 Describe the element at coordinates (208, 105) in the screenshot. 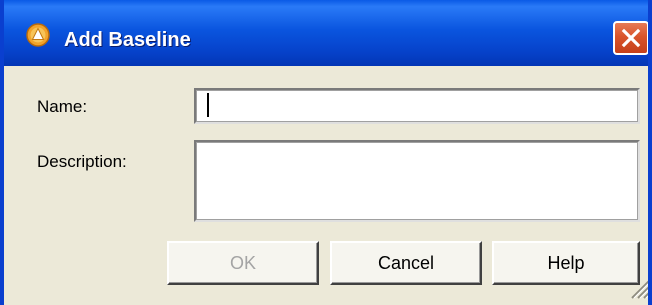

I see `text-cursor` at that location.